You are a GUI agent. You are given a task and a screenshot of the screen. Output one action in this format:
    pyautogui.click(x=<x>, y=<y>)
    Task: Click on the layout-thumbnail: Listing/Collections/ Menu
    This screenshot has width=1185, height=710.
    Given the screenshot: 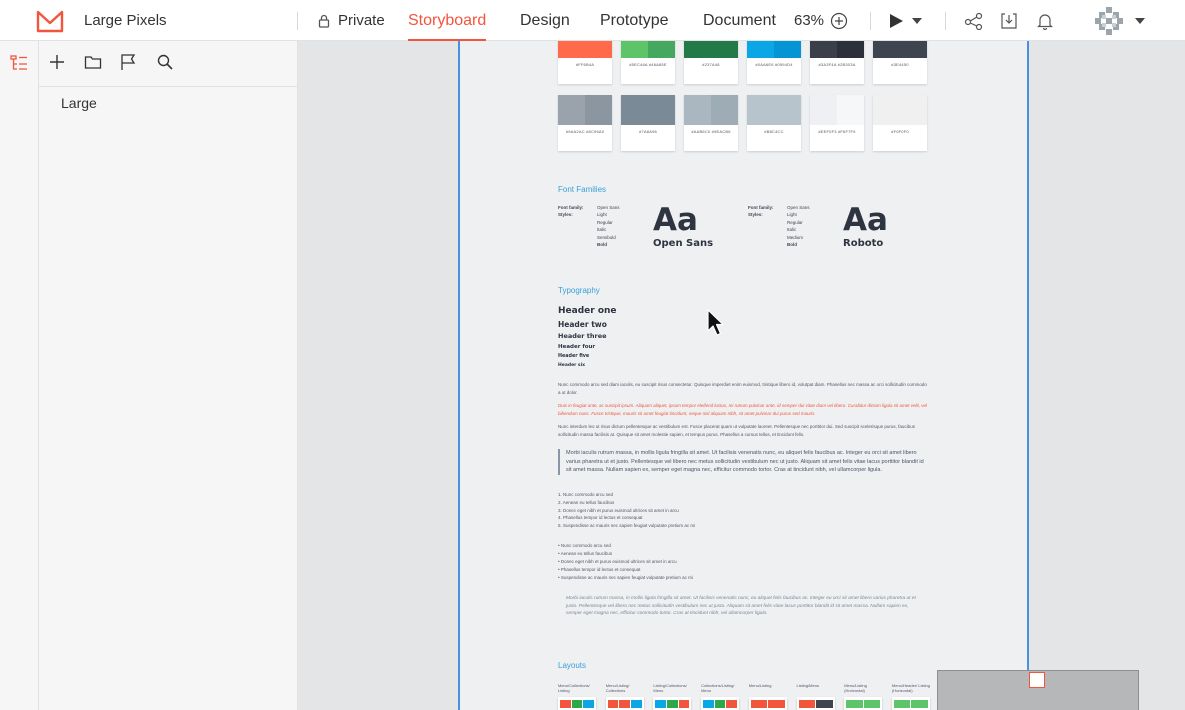 What is the action you would take?
    pyautogui.click(x=673, y=696)
    